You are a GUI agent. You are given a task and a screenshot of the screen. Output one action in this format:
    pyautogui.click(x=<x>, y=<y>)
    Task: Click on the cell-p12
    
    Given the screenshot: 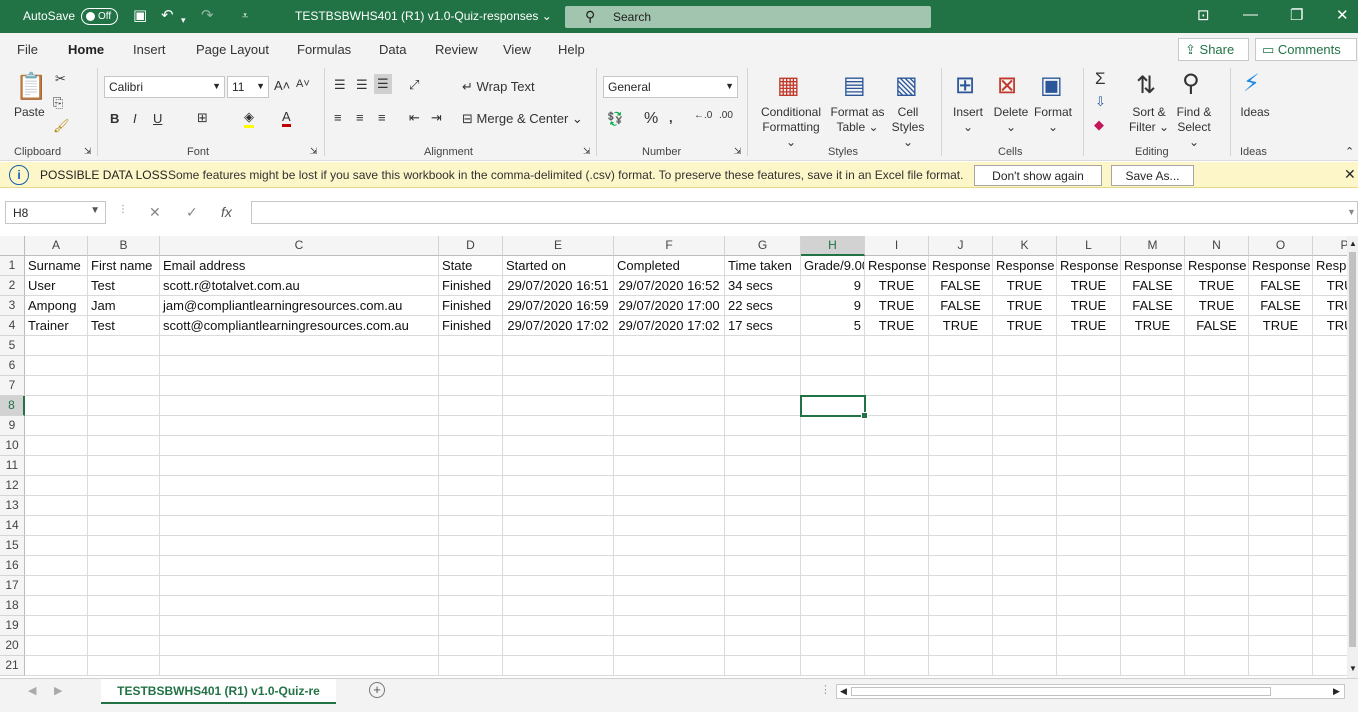 What is the action you would take?
    pyautogui.click(x=1330, y=486)
    